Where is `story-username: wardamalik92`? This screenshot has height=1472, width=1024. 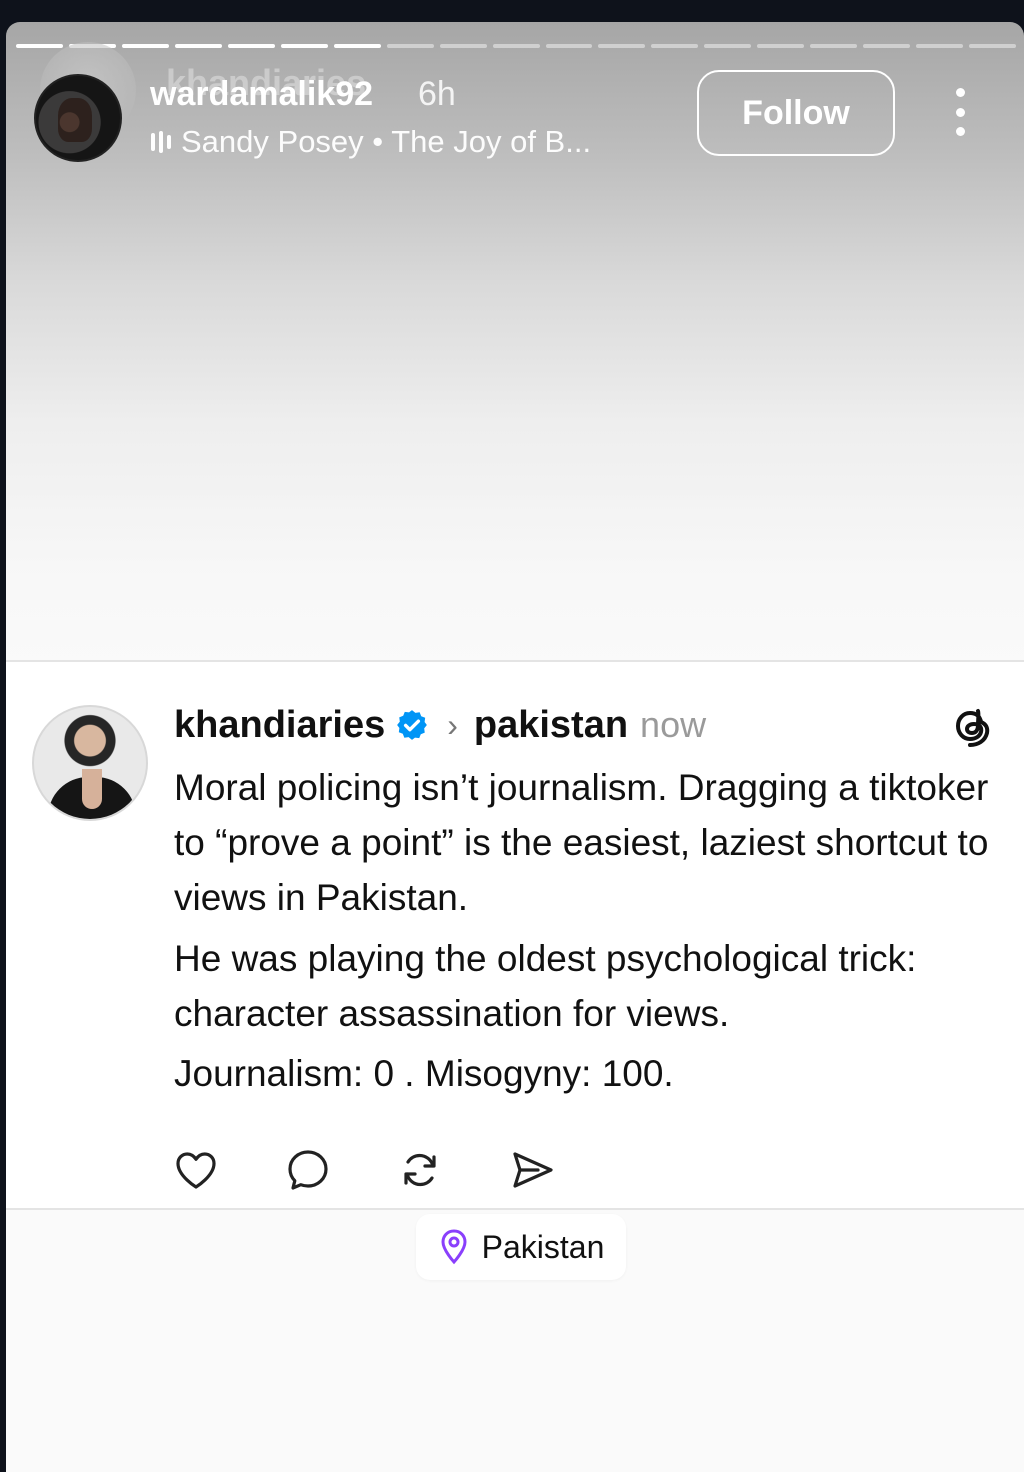 story-username: wardamalik92 is located at coordinates (261, 94).